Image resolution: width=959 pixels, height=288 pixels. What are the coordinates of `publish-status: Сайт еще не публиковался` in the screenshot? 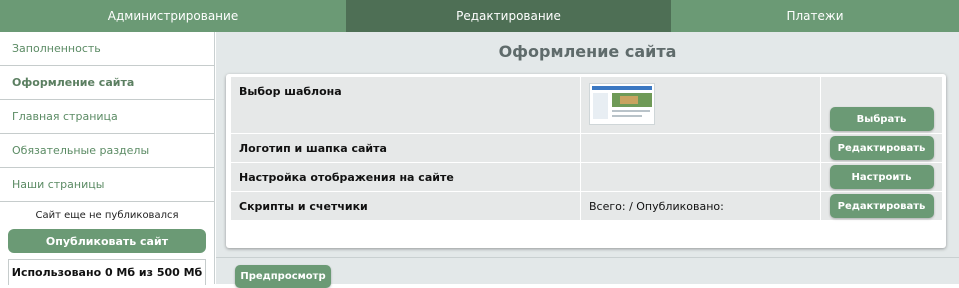 It's located at (107, 215).